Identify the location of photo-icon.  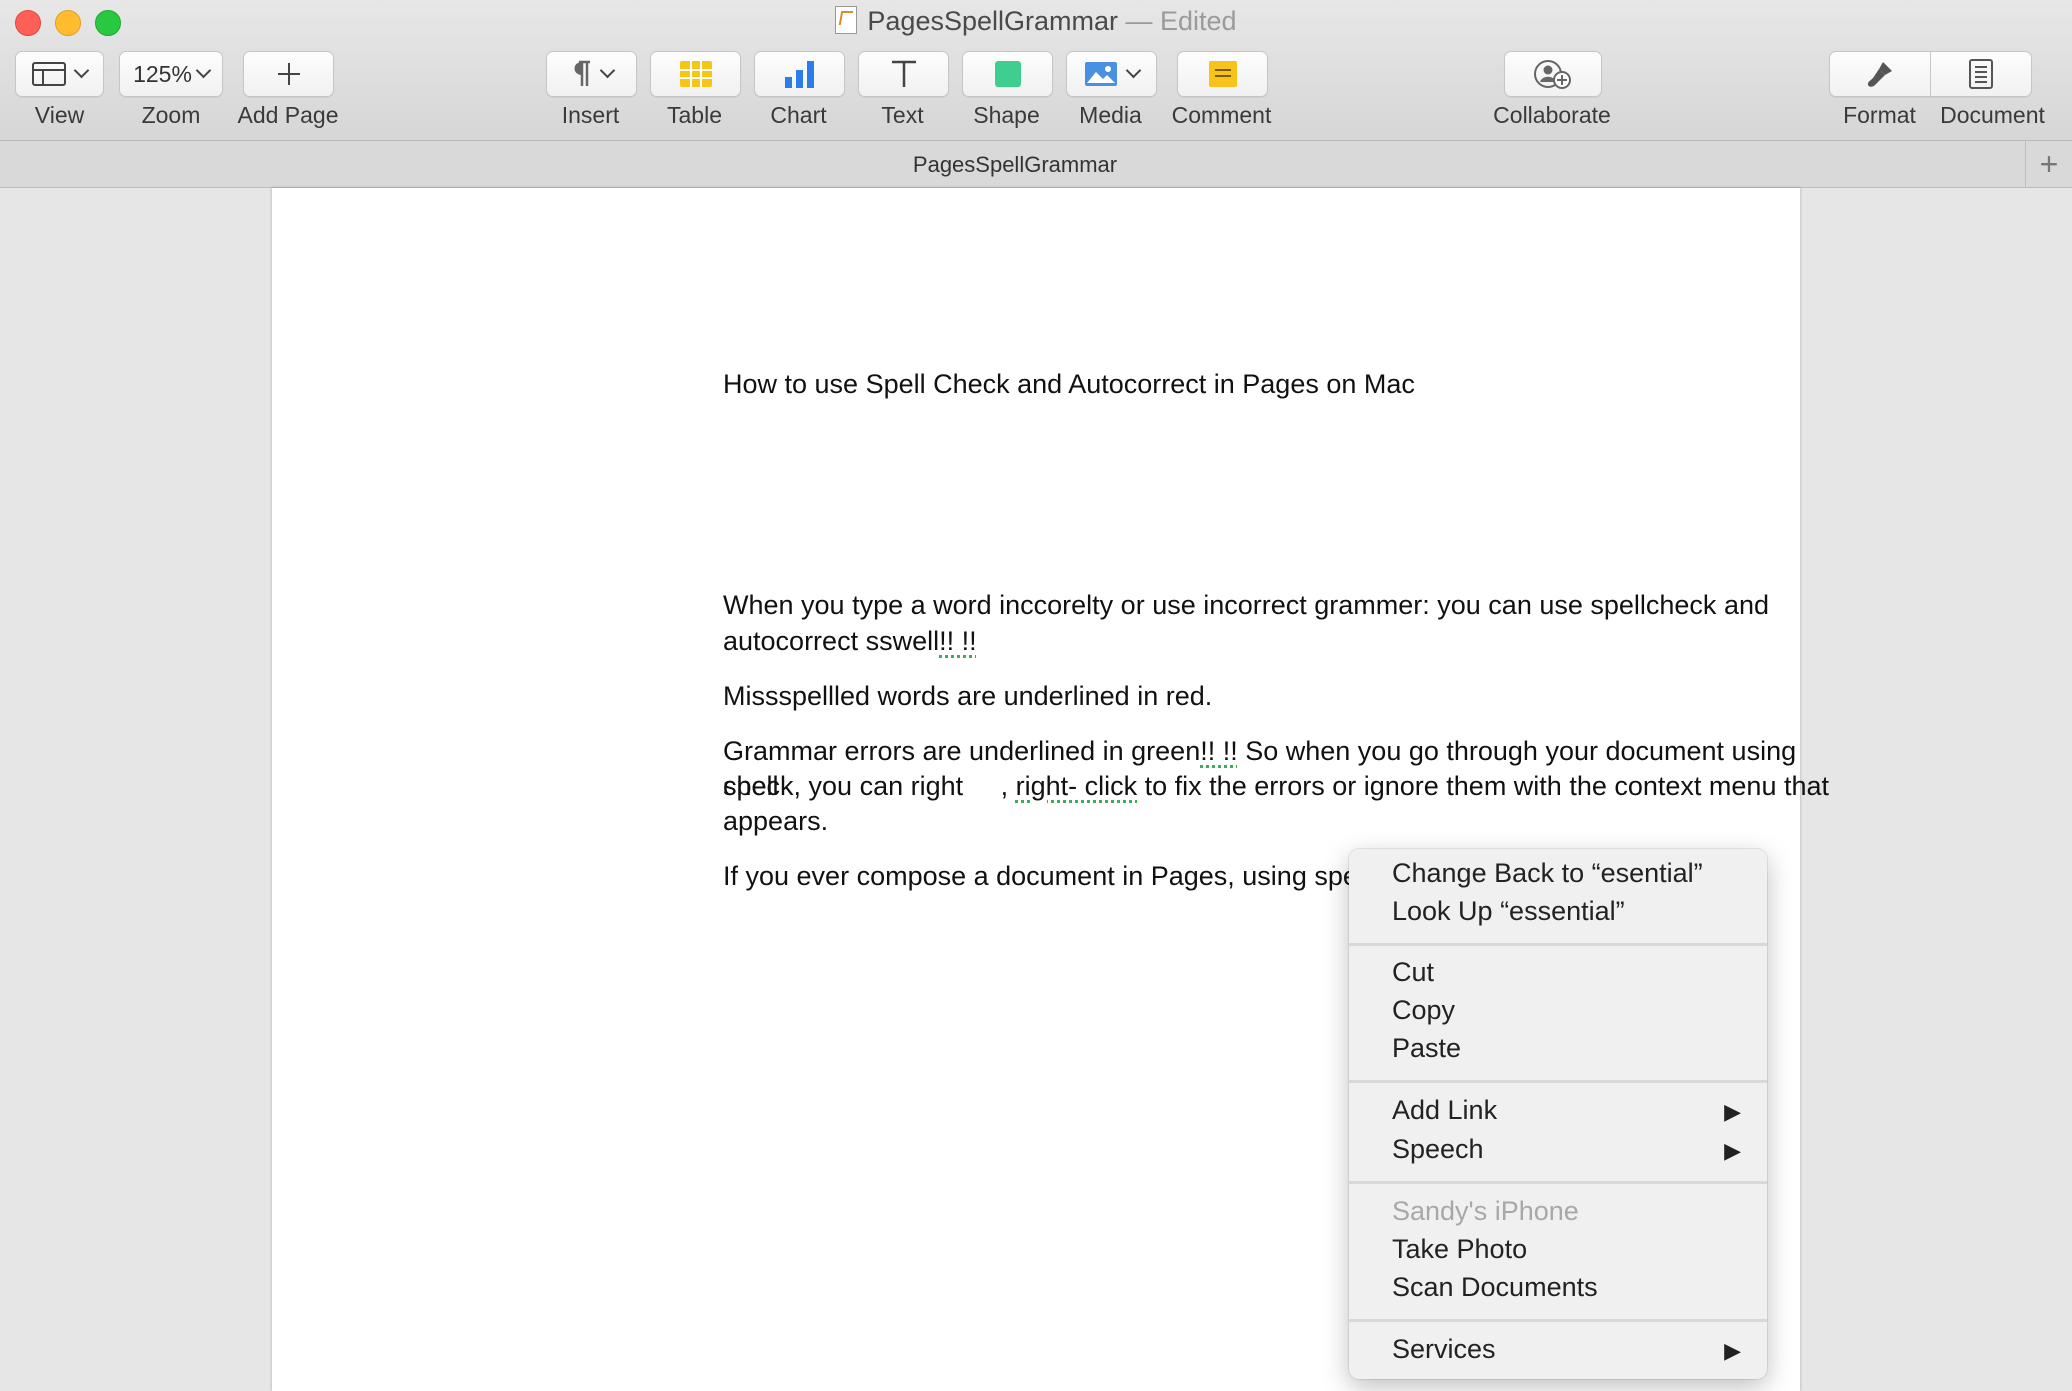
(1101, 74).